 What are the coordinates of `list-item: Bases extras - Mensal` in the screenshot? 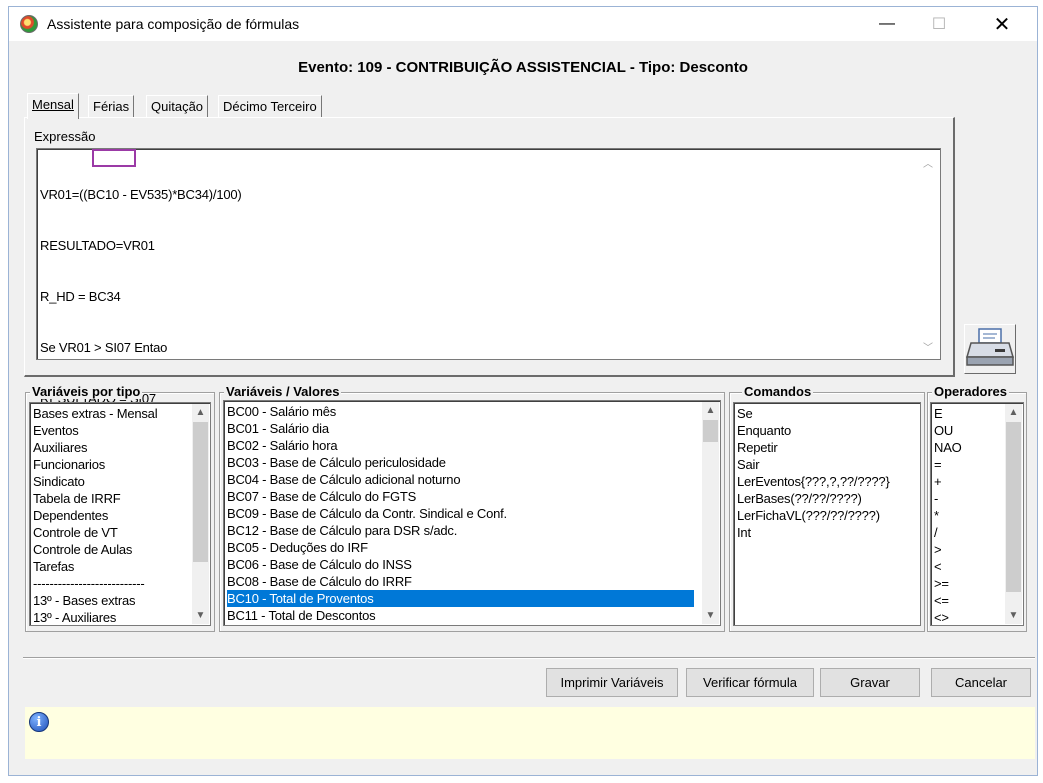 It's located at (95, 413).